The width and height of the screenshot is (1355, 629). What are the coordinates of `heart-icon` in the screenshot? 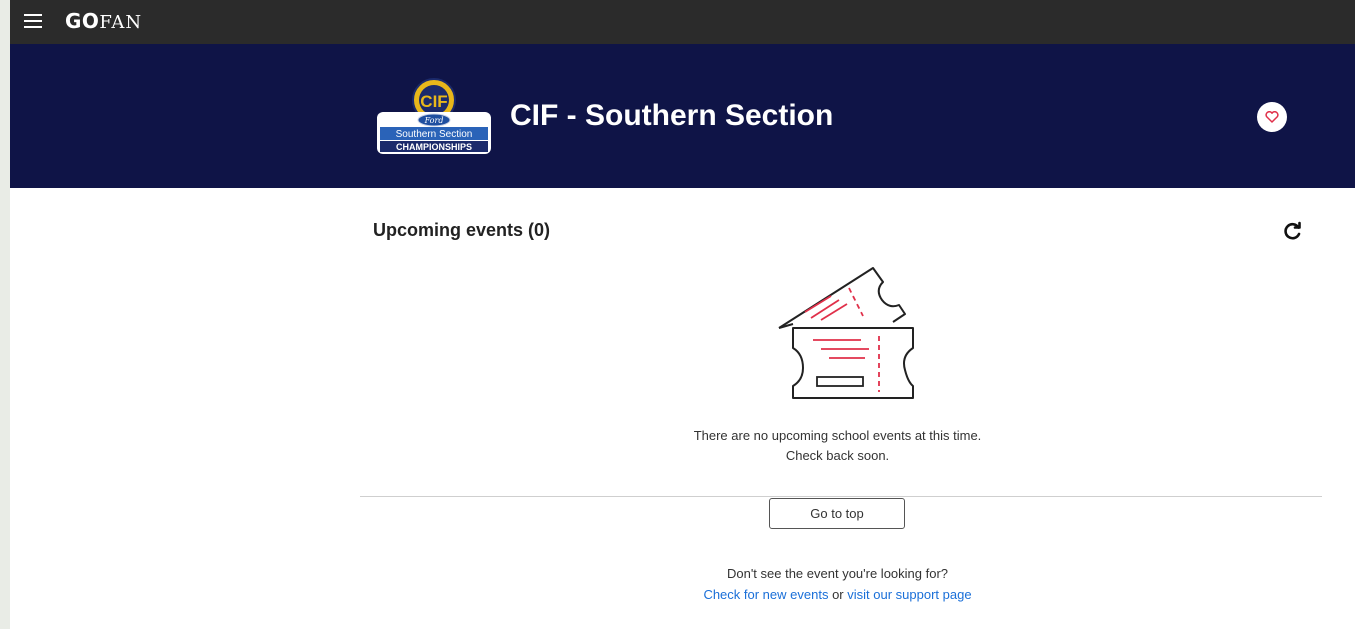 It's located at (1272, 117).